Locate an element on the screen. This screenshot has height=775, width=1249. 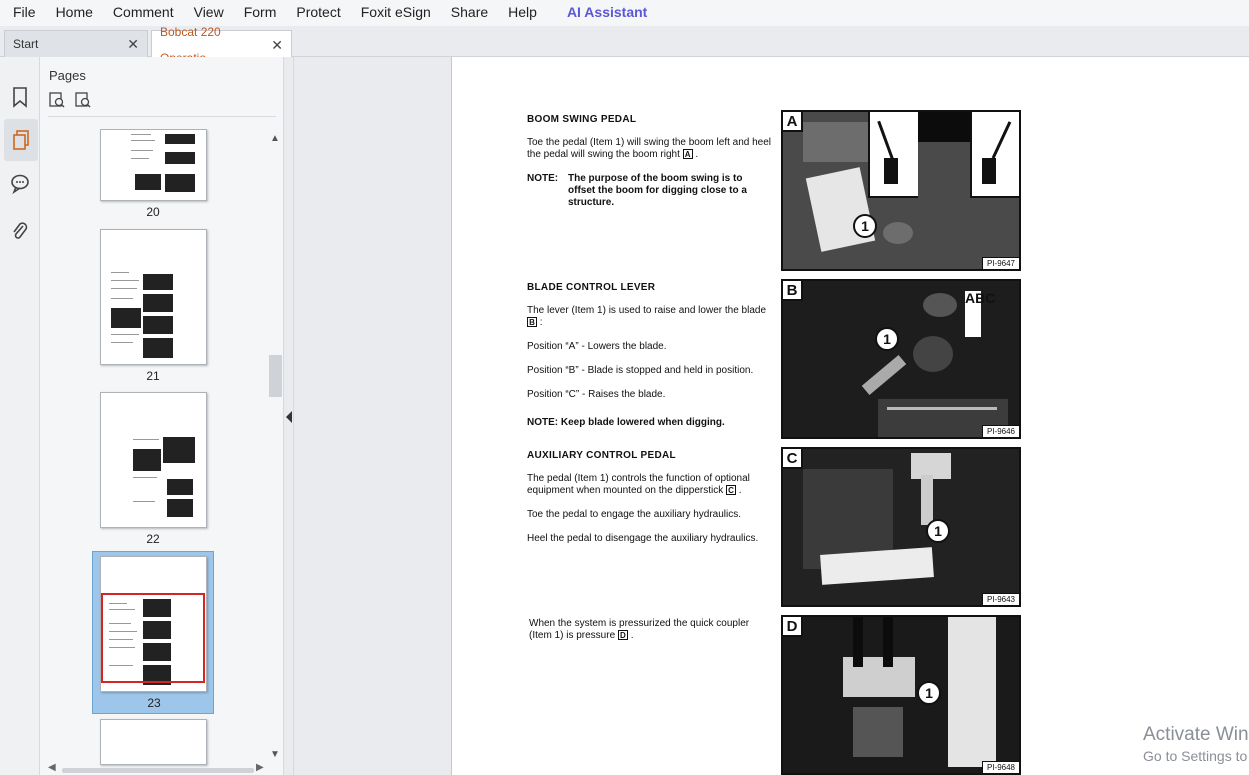
thumbnail-label: 23 is located at coordinates (154, 703).